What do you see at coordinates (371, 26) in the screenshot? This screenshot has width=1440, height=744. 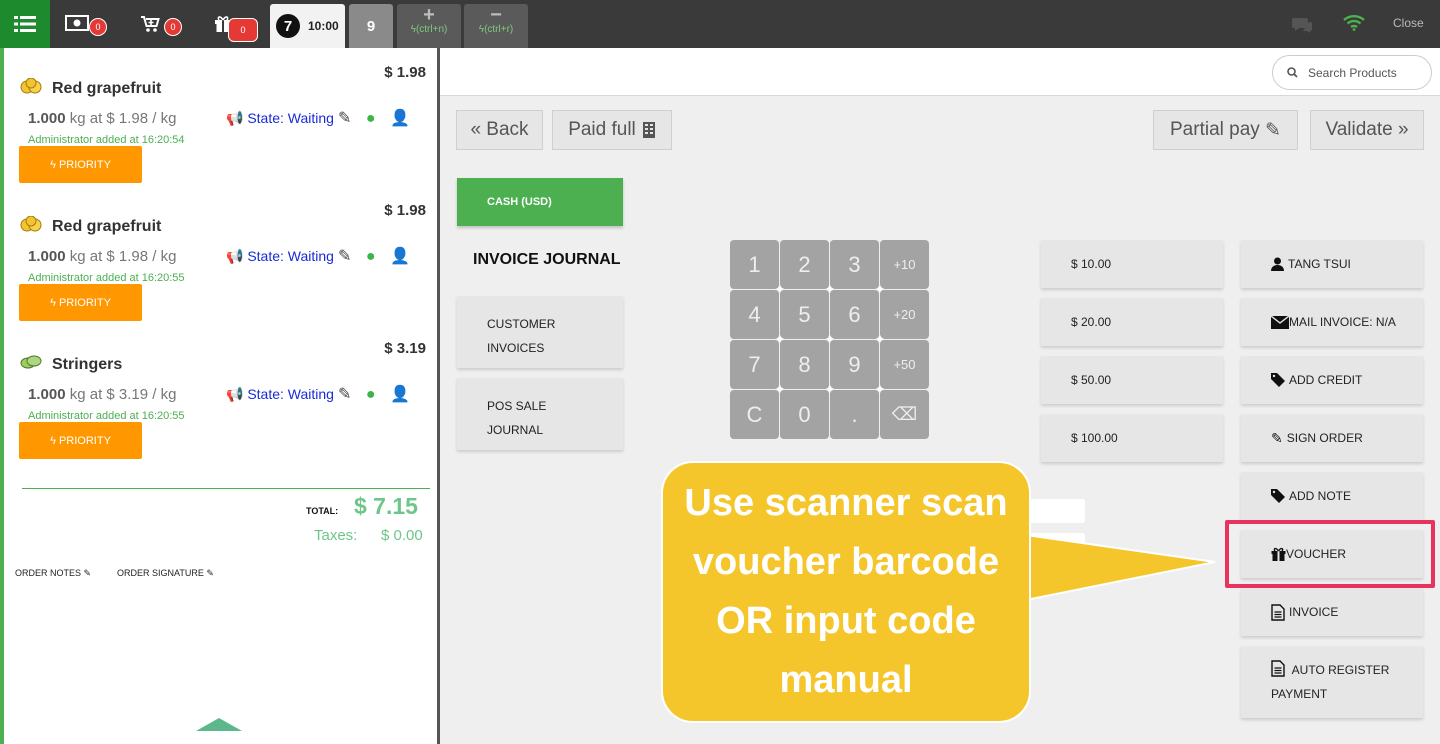 I see `order-tab-9: 9` at bounding box center [371, 26].